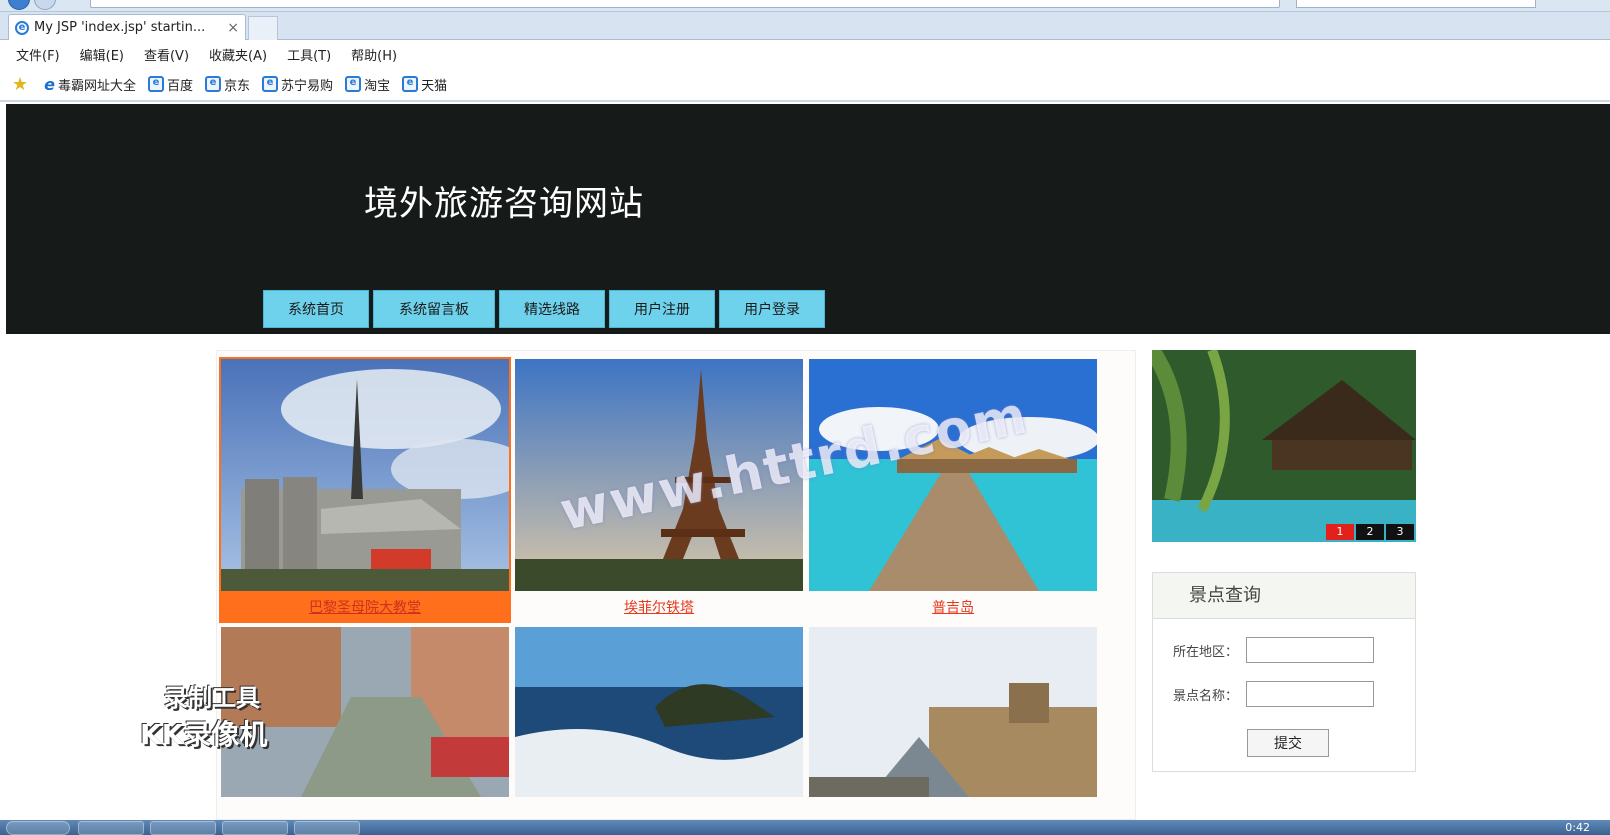  What do you see at coordinates (212, 698) in the screenshot?
I see `recorder-line-1: 录制工具` at bounding box center [212, 698].